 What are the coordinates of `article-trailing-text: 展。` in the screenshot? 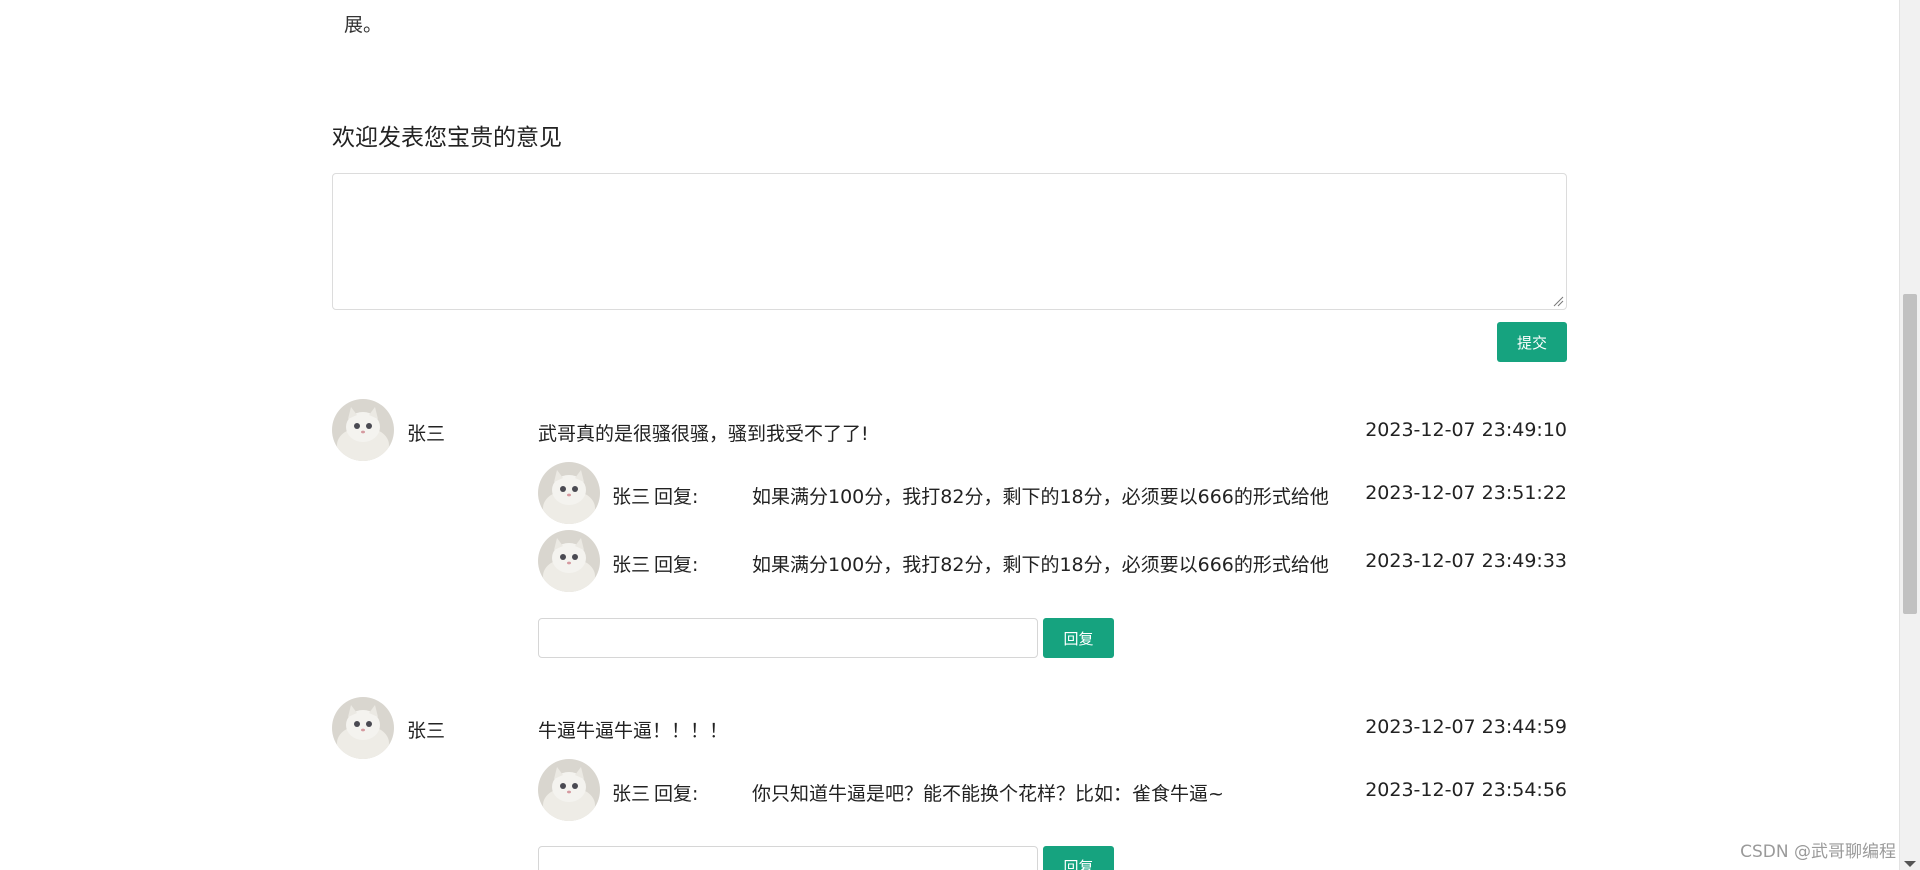 It's located at (363, 25).